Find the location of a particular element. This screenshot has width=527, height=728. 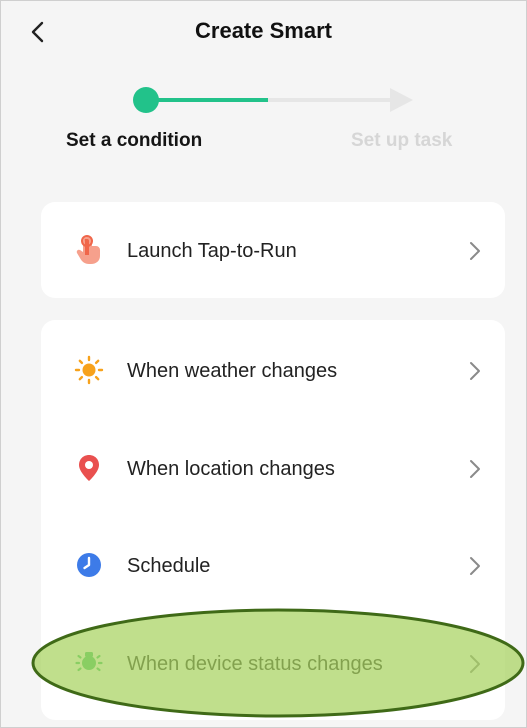

device-status-label: When device status changes is located at coordinates (255, 664).